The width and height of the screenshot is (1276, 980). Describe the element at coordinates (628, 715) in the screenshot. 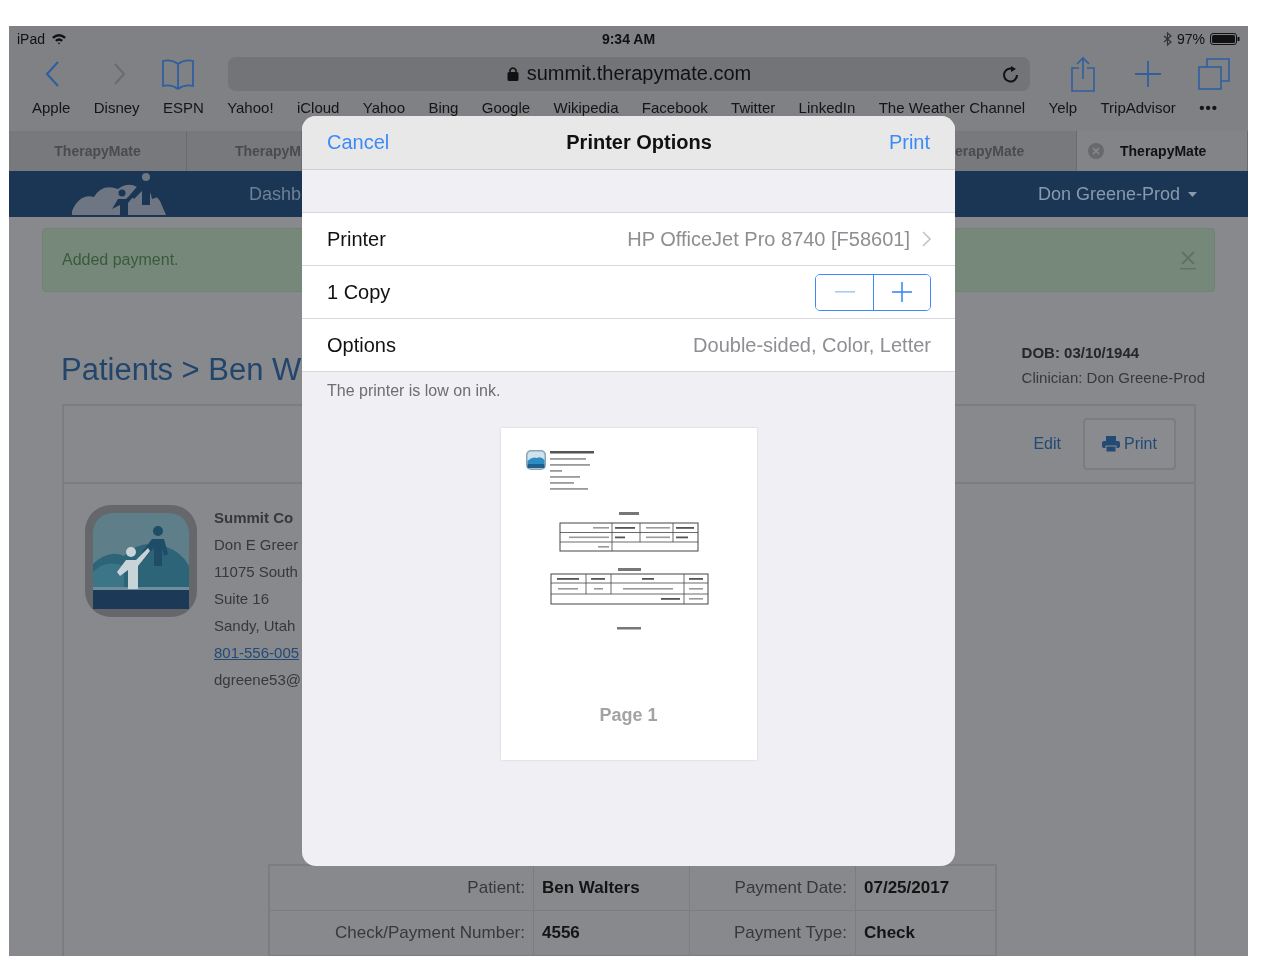

I see `page-number: Page 1` at that location.